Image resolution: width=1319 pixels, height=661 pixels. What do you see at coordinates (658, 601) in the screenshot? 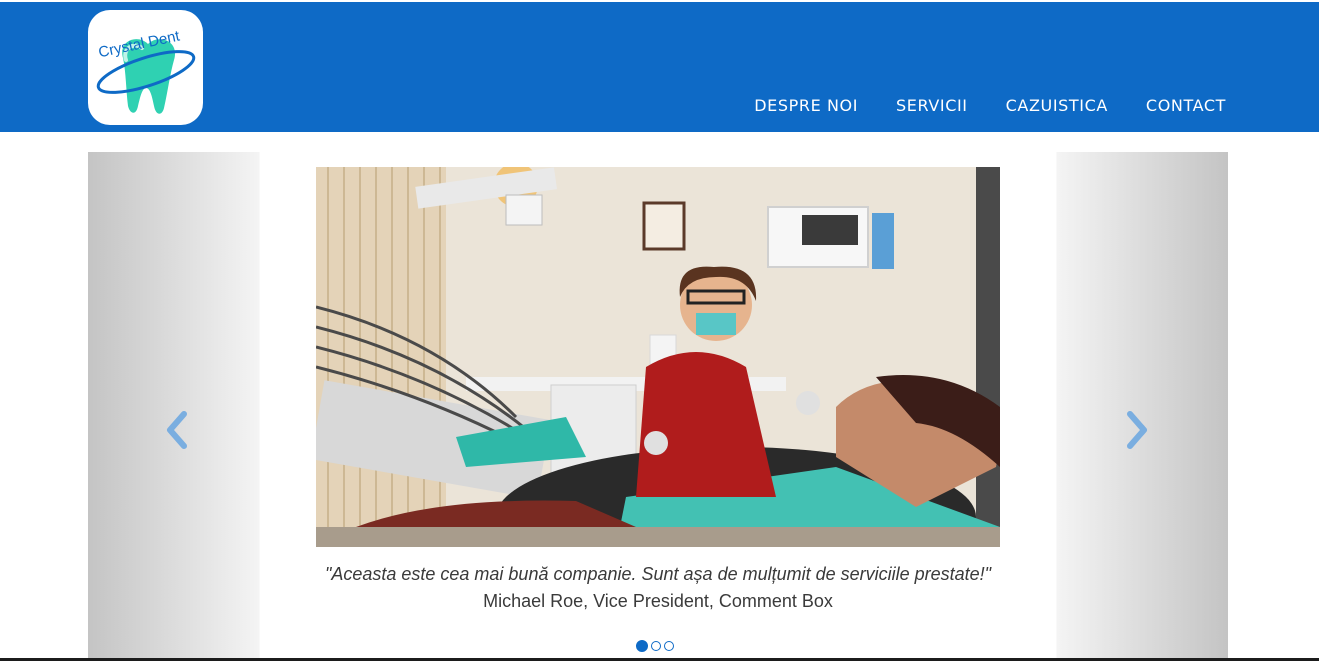
I see `testimonial-author: Michael Roe, Vice President, Comment Box` at bounding box center [658, 601].